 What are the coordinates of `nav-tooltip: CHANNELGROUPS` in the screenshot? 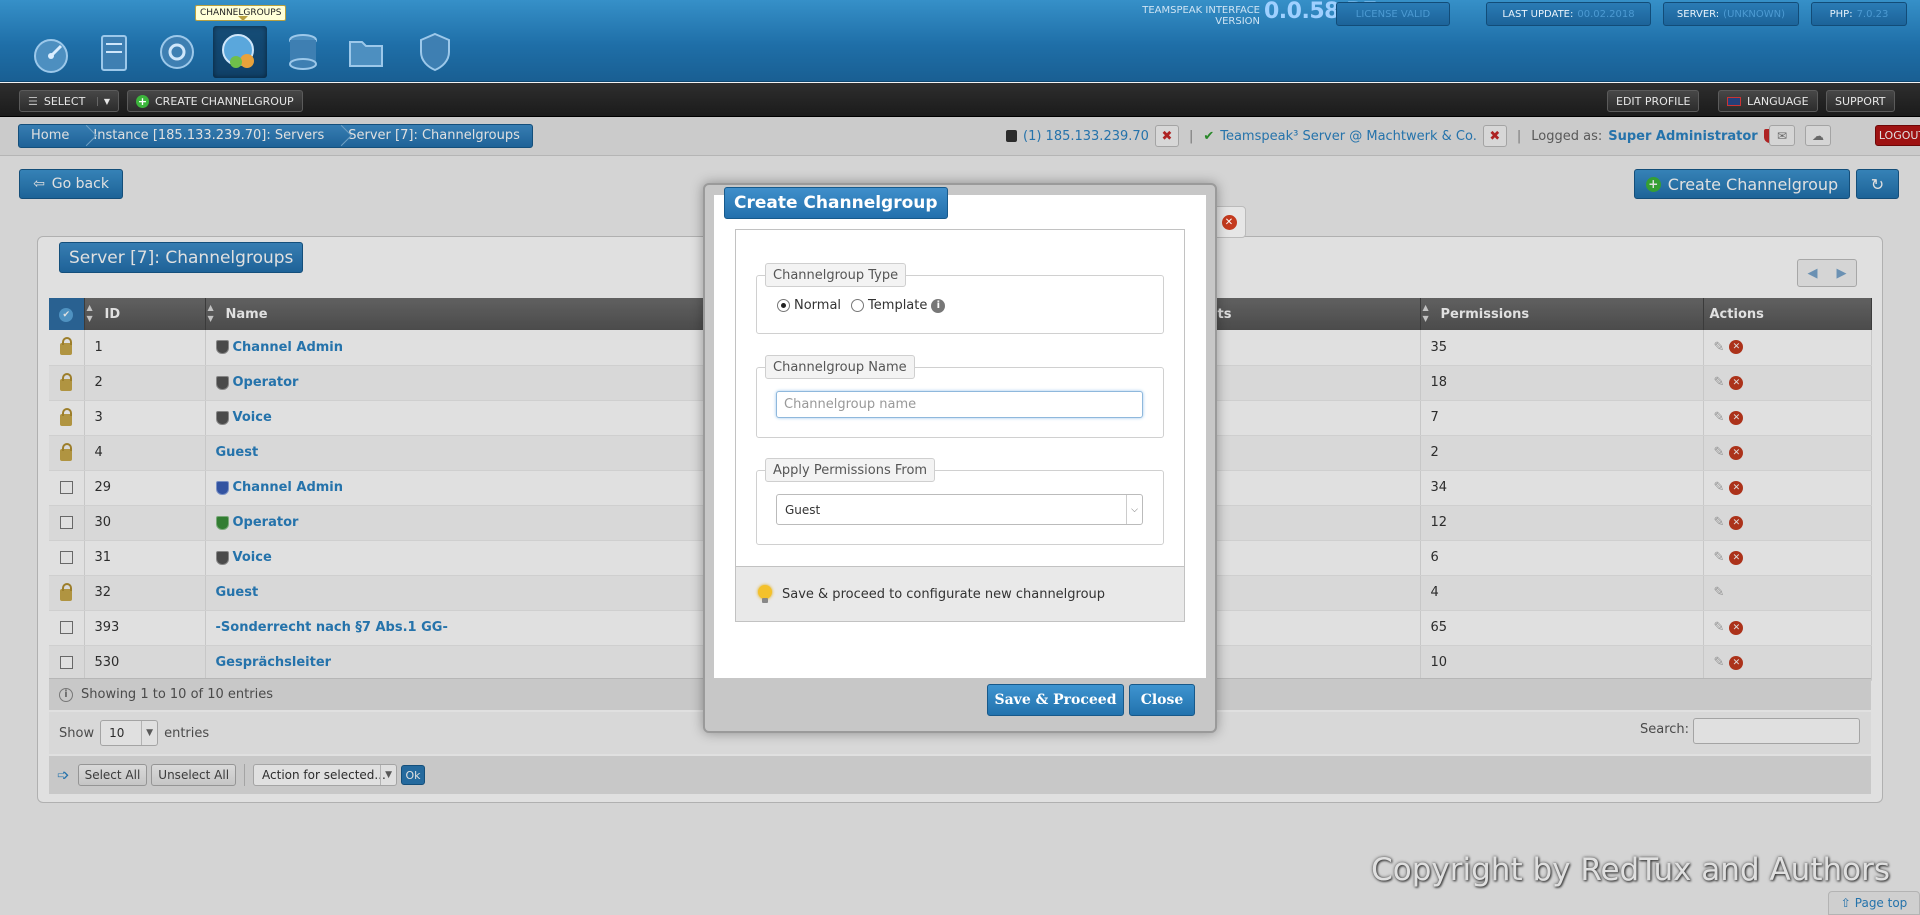 It's located at (241, 13).